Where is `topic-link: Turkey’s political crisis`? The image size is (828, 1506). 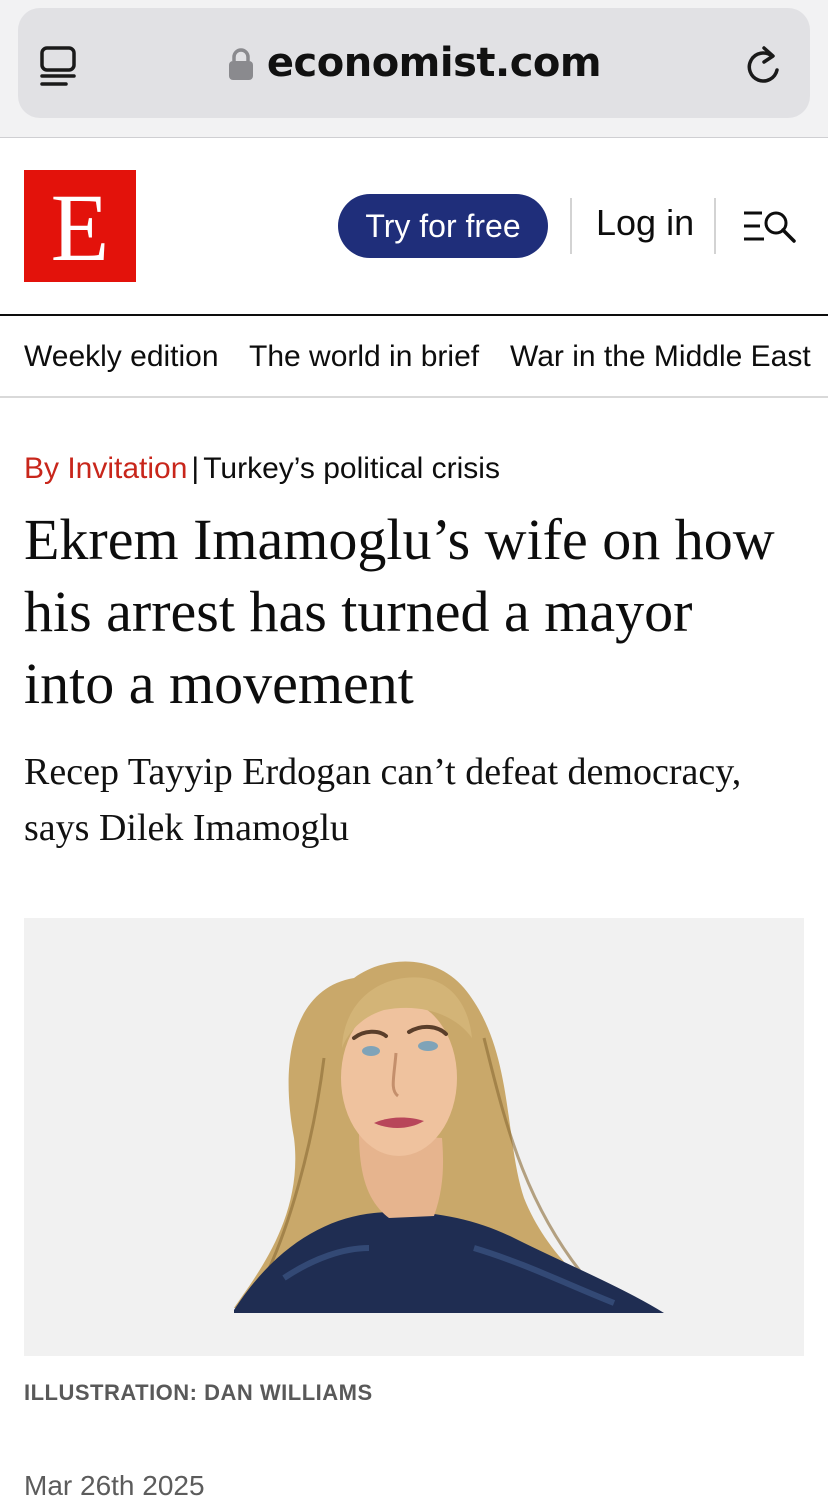
topic-link: Turkey’s political crisis is located at coordinates (351, 468).